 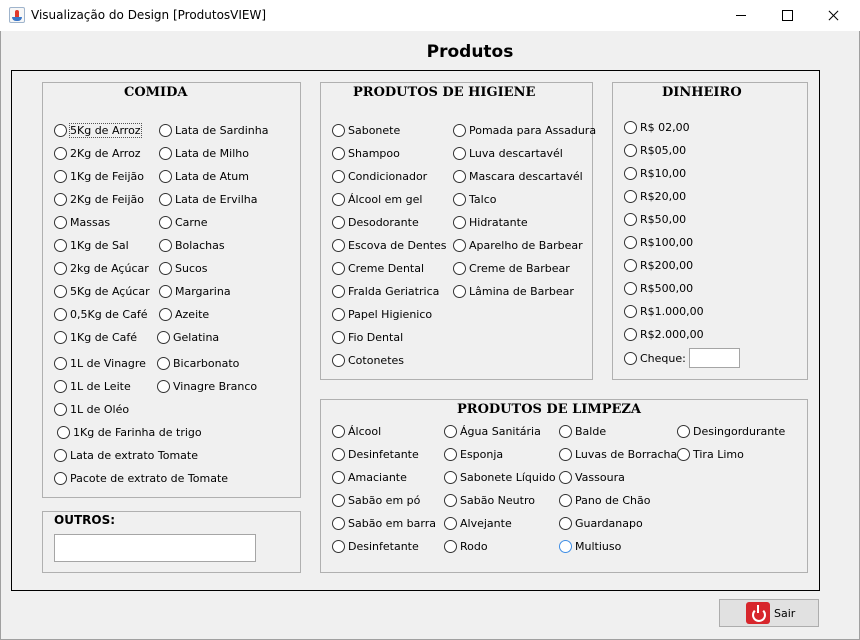 I want to click on higiene-col2-radio-4: Talco, so click(x=474, y=199).